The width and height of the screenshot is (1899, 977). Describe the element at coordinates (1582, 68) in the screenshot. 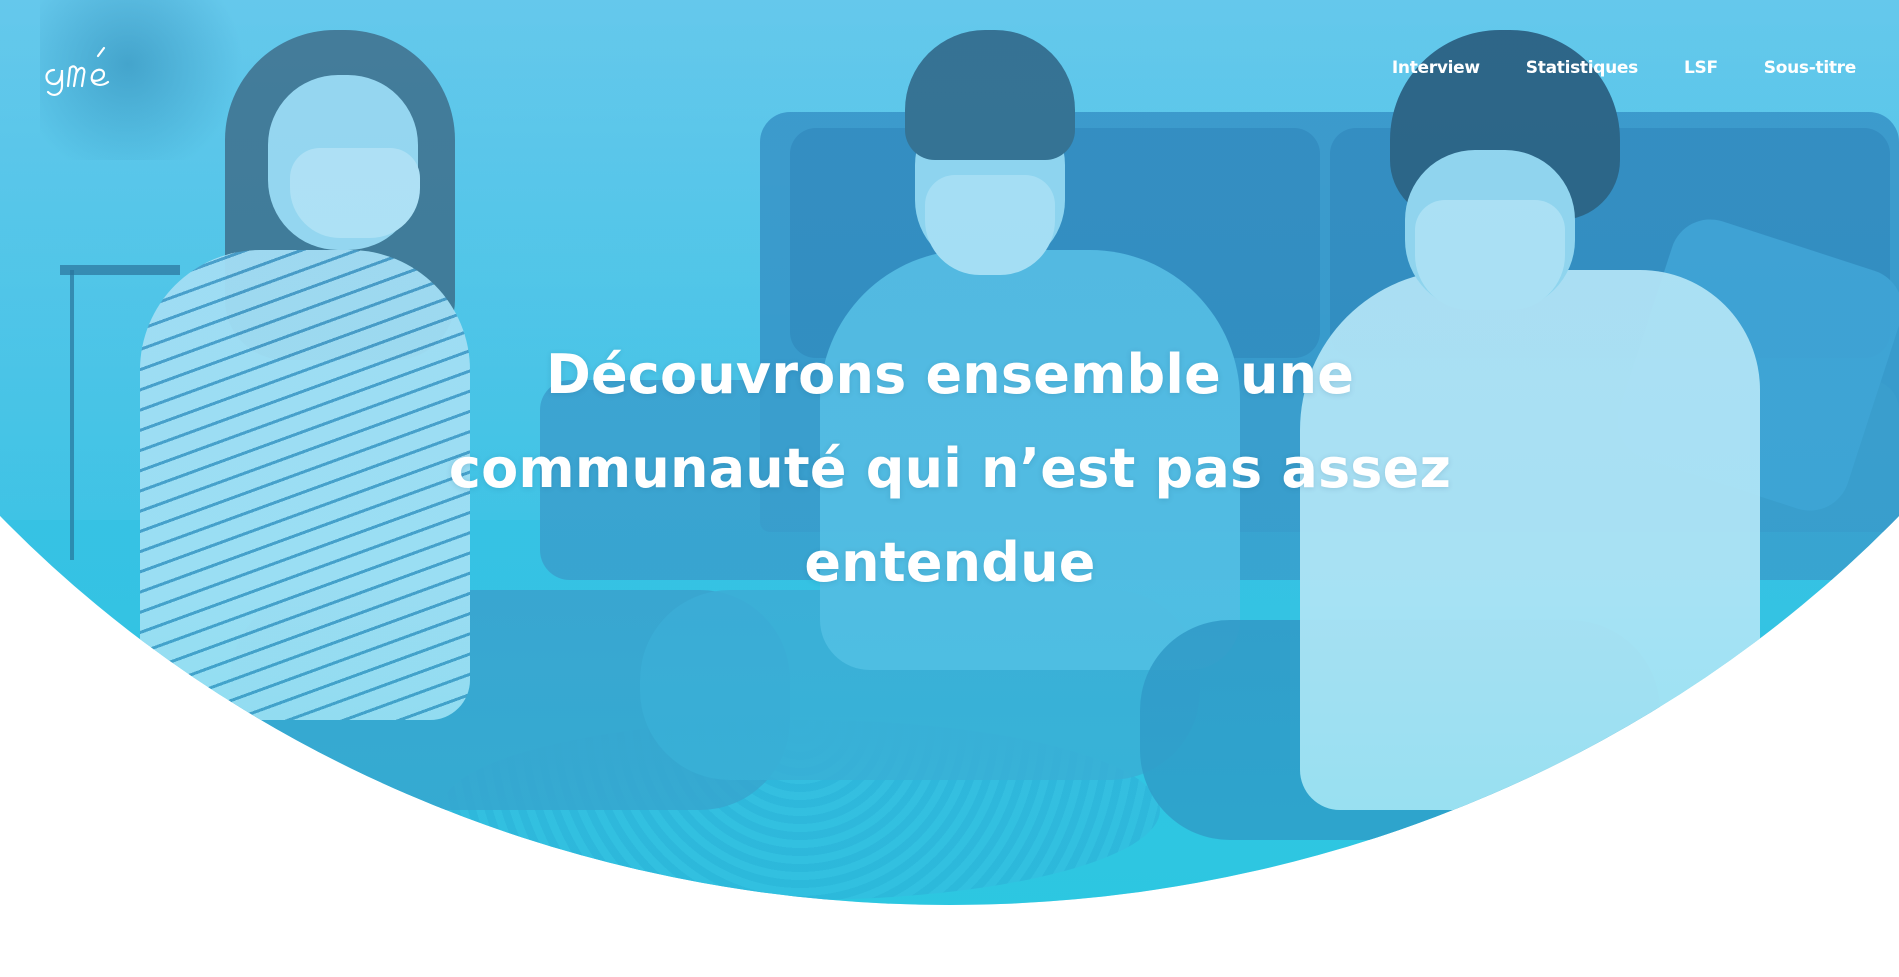

I see `nav-link-statistiques: Statistiques` at that location.